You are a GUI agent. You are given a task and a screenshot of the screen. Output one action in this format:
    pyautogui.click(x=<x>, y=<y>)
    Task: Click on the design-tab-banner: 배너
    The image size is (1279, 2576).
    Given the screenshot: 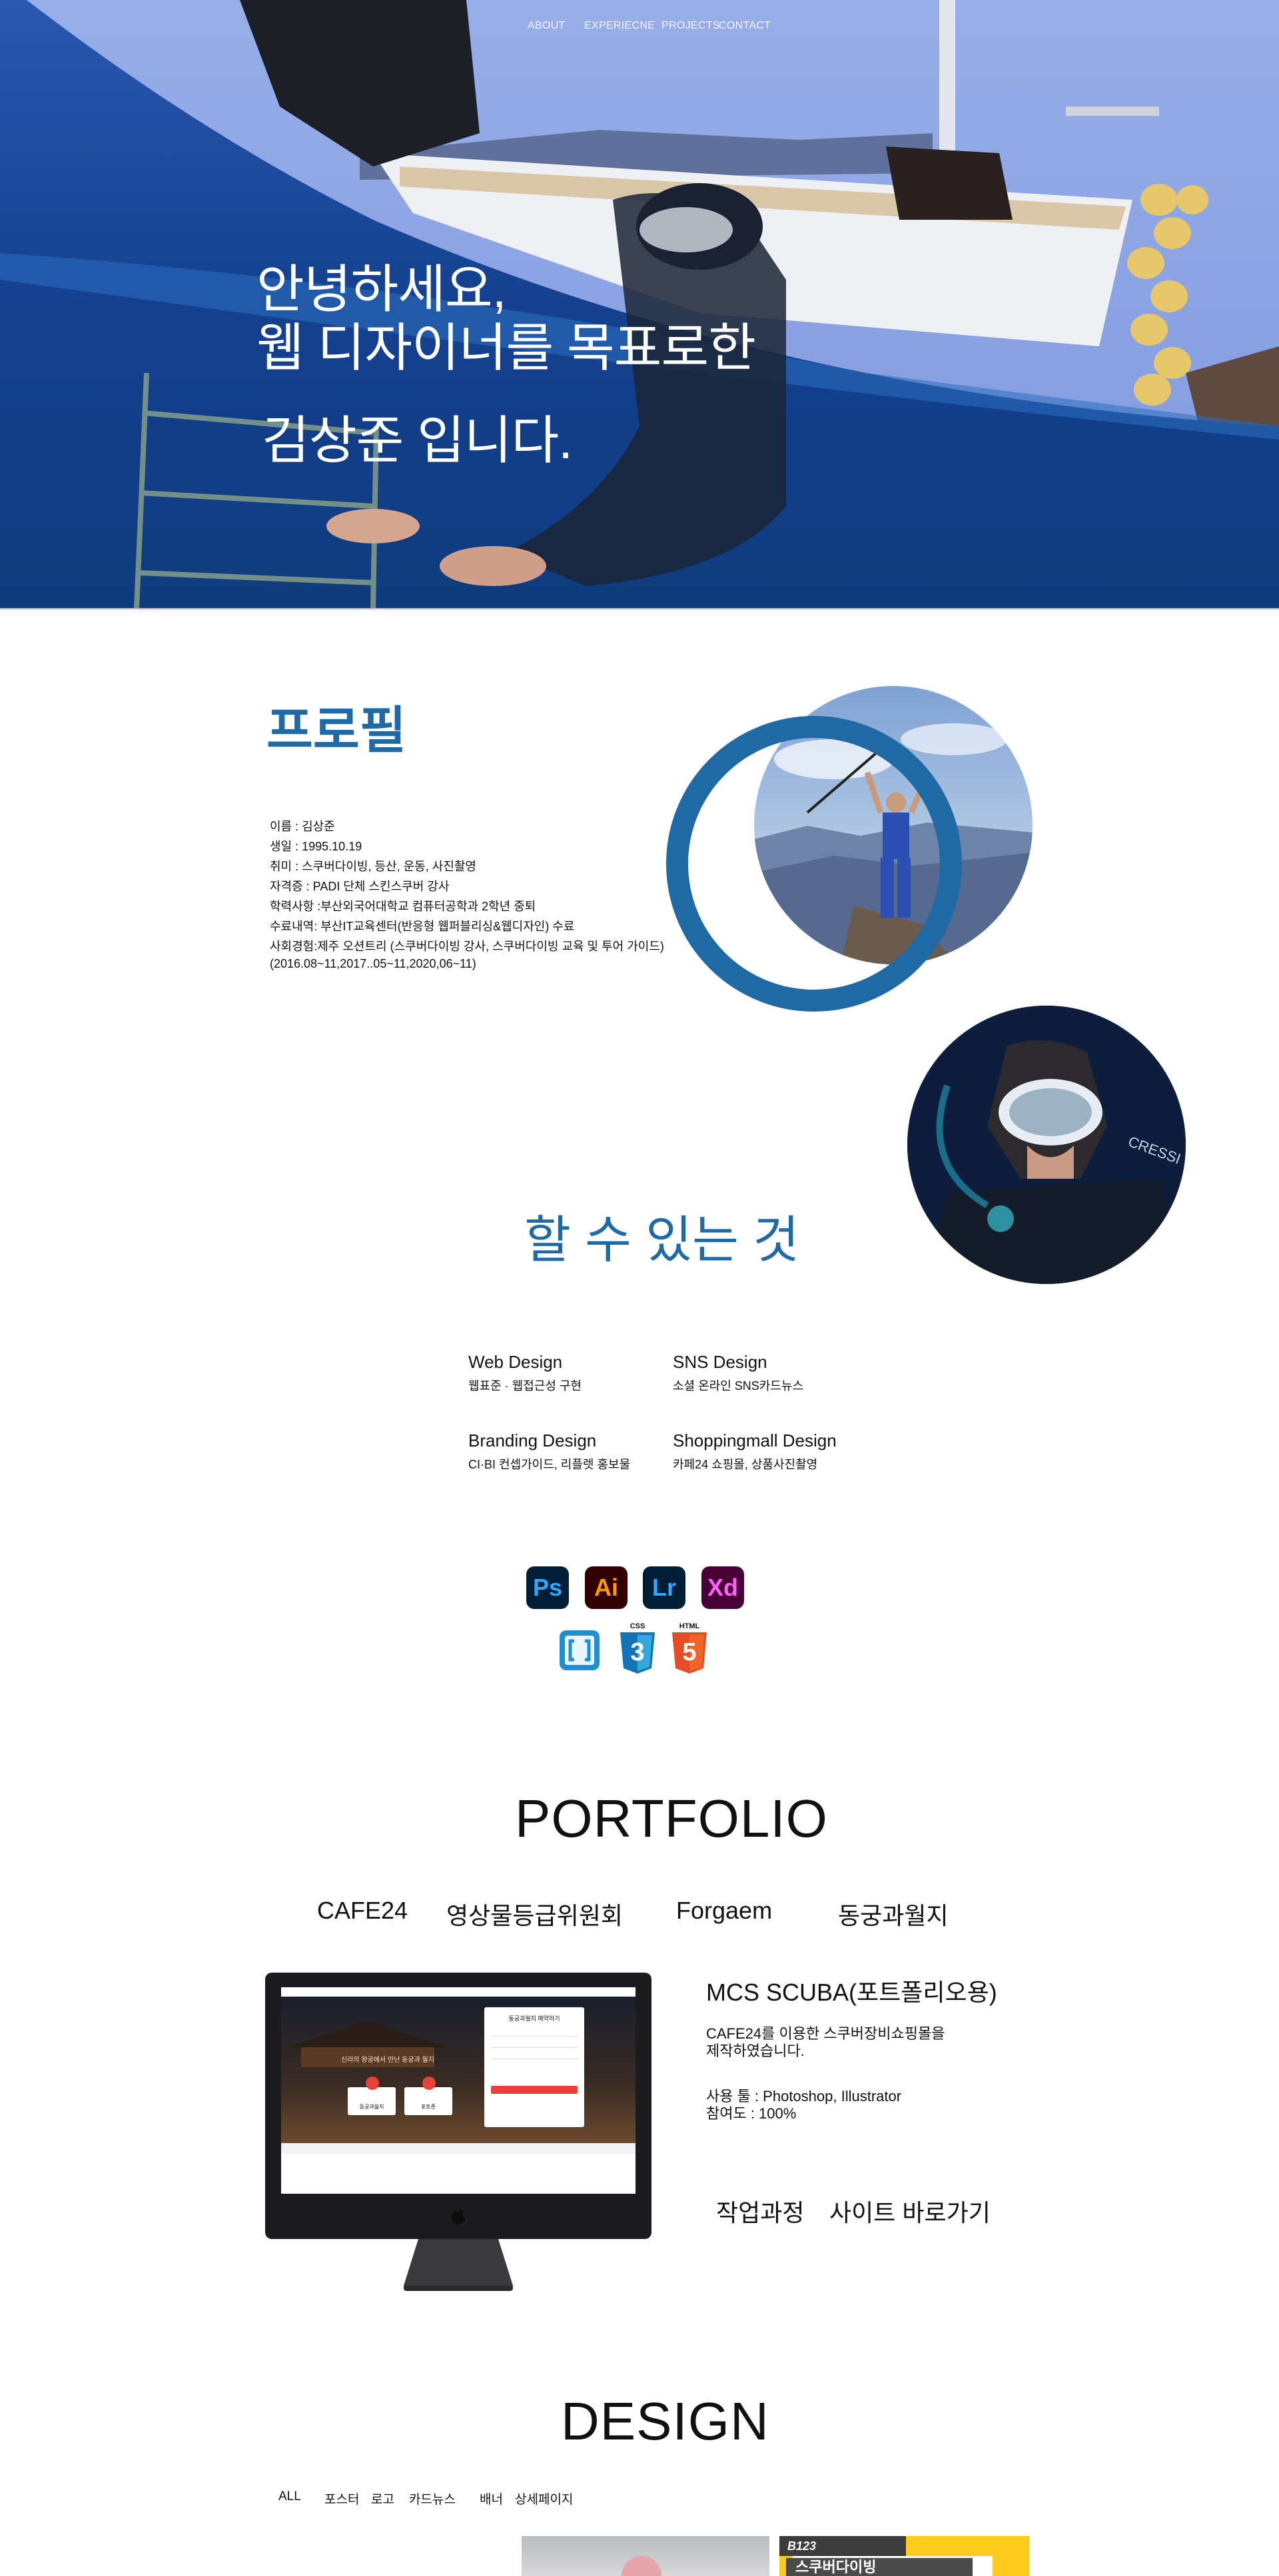 What is the action you would take?
    pyautogui.click(x=491, y=2498)
    